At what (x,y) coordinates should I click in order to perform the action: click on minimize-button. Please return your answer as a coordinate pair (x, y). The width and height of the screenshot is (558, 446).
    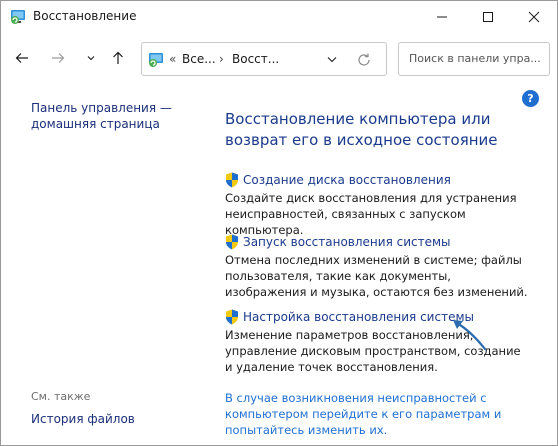
    Looking at the image, I should click on (442, 17).